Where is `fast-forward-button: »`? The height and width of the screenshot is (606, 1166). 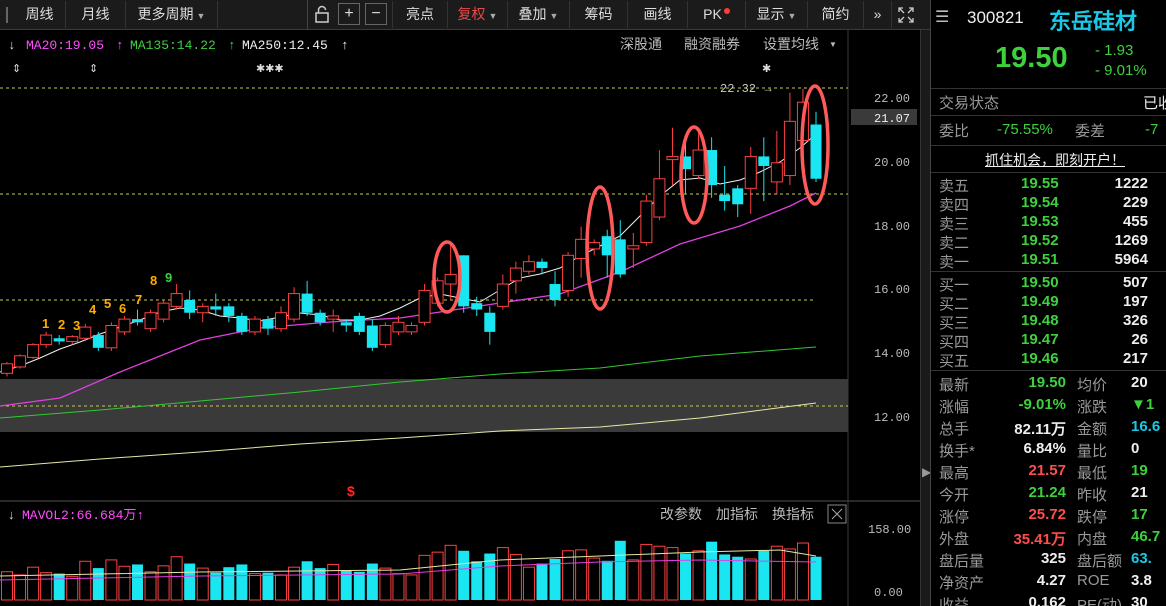 fast-forward-button: » is located at coordinates (878, 14).